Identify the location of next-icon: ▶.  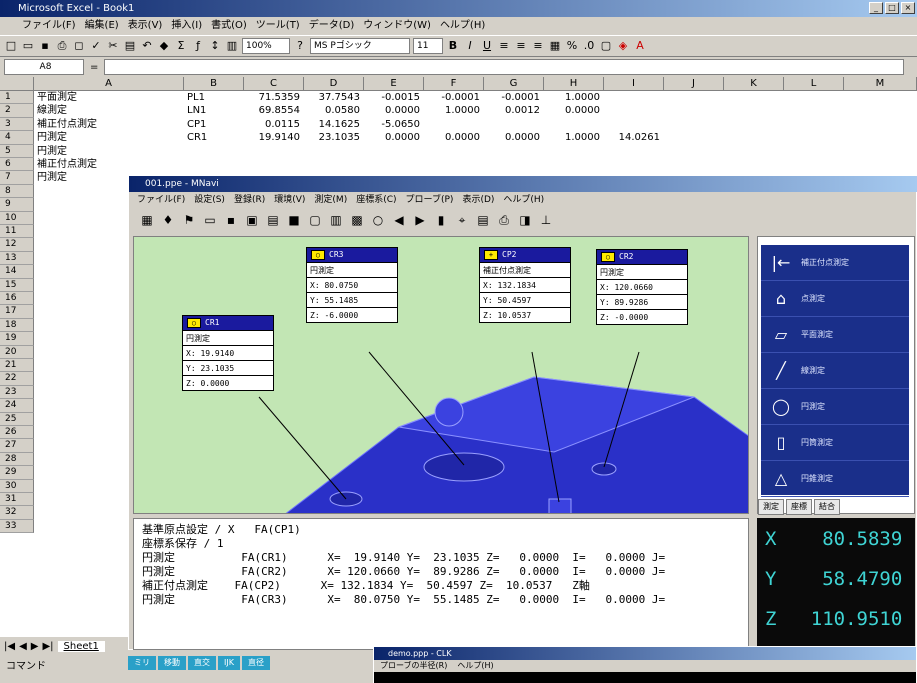
(420, 220).